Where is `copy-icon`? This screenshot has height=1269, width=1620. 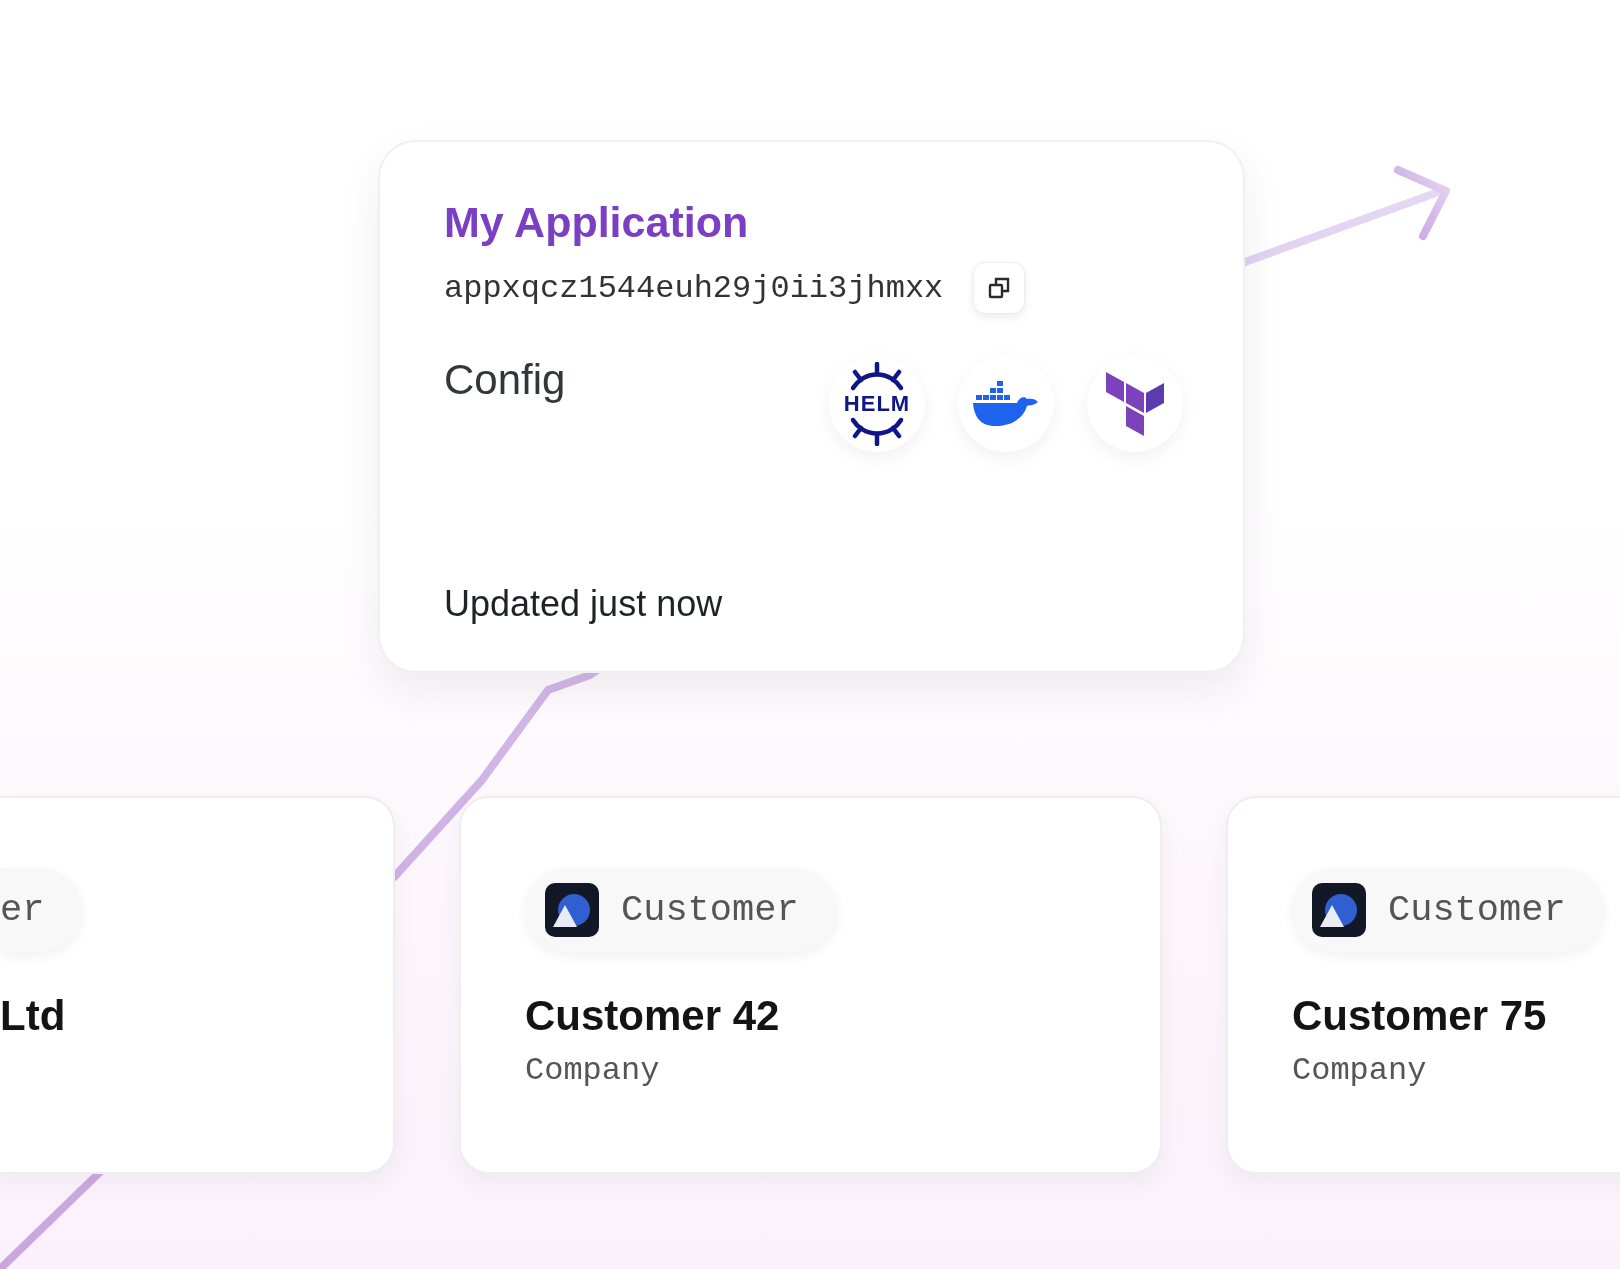
copy-icon is located at coordinates (999, 288).